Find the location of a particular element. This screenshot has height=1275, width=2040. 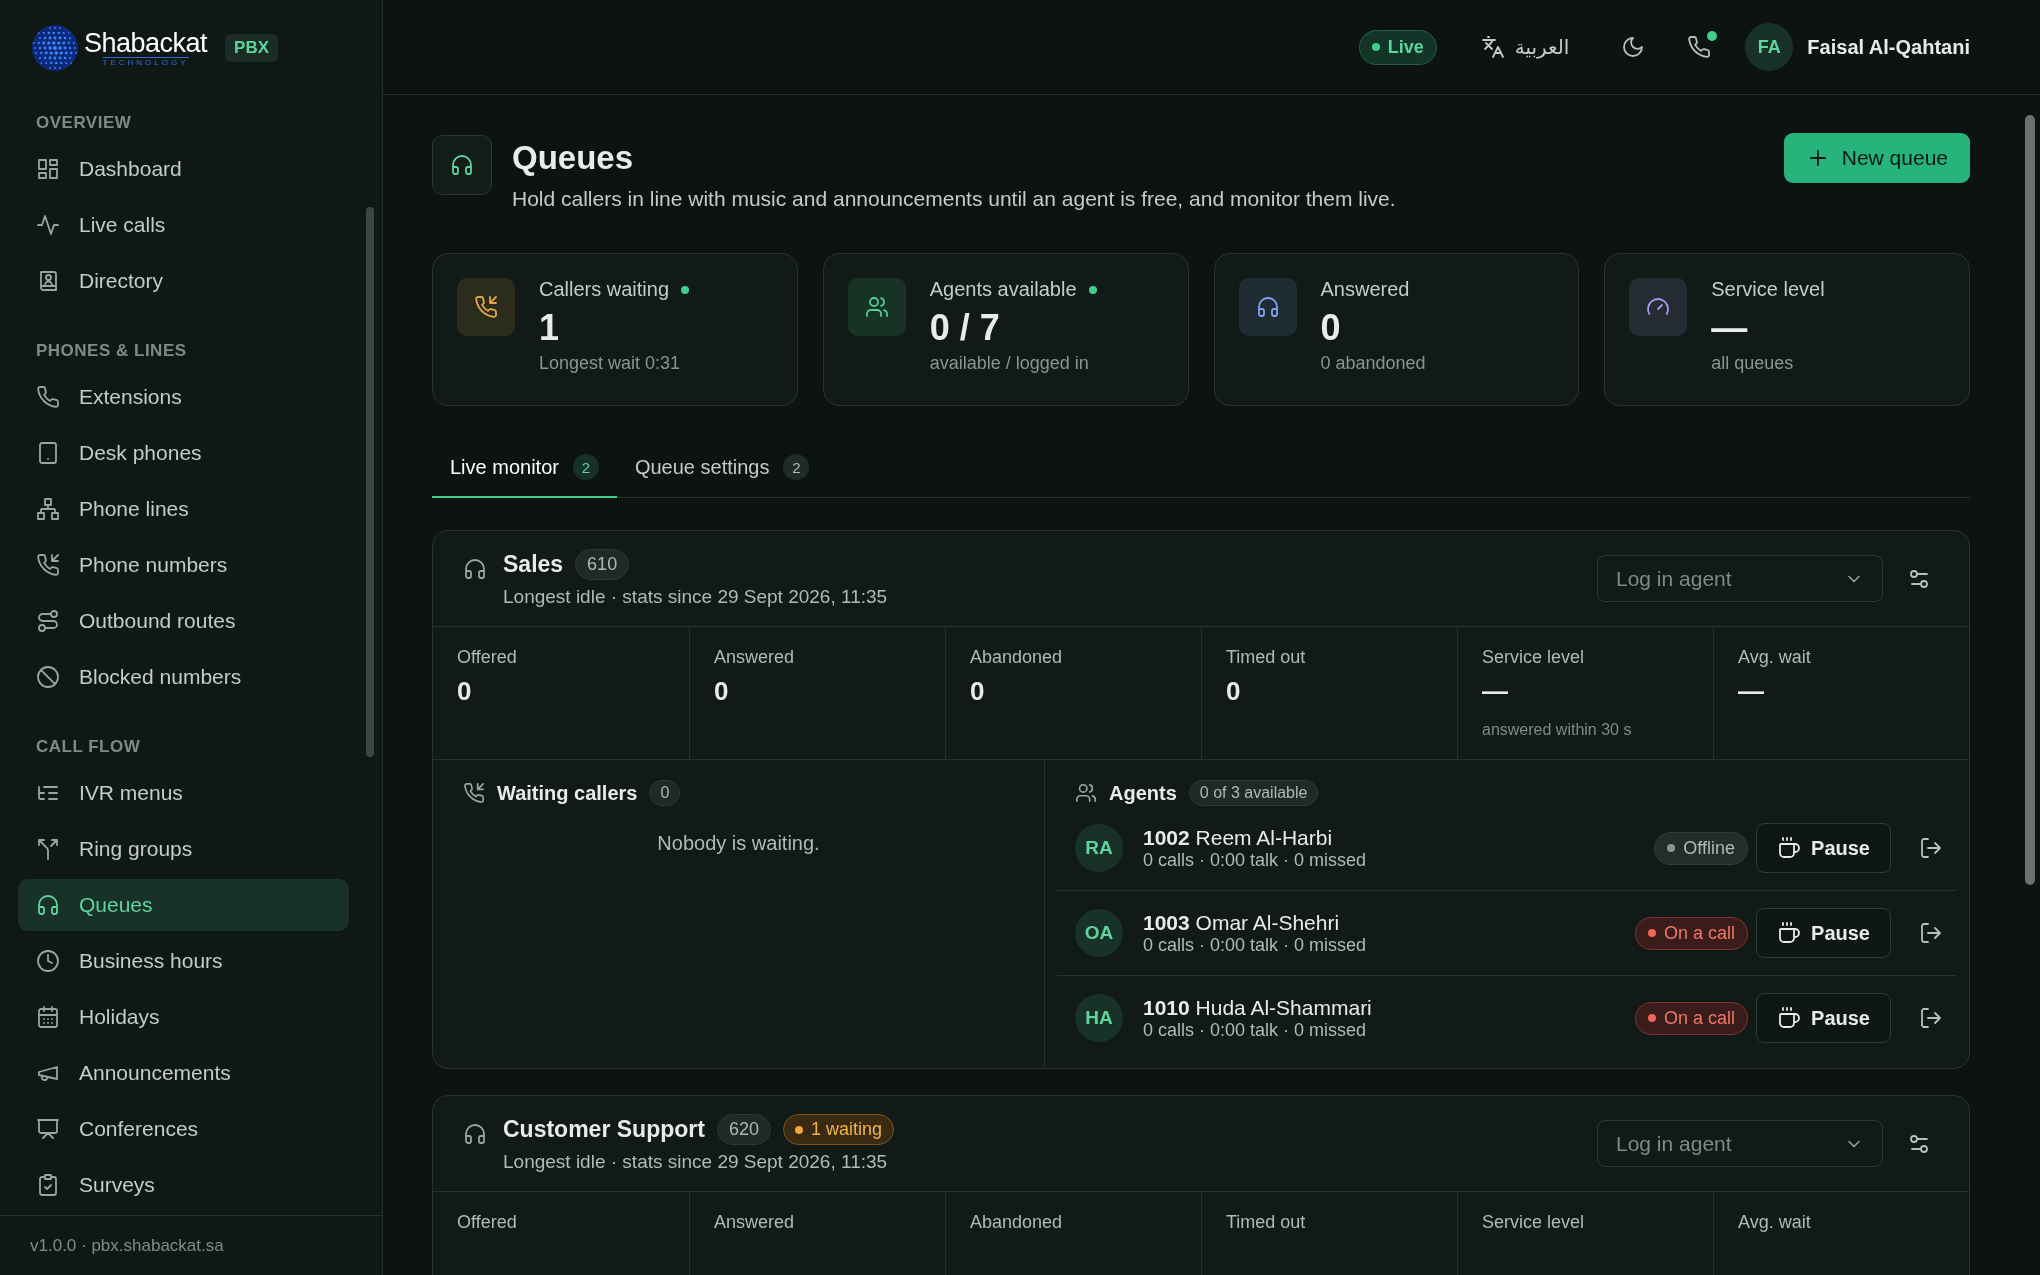

network-icon is located at coordinates (48, 509).